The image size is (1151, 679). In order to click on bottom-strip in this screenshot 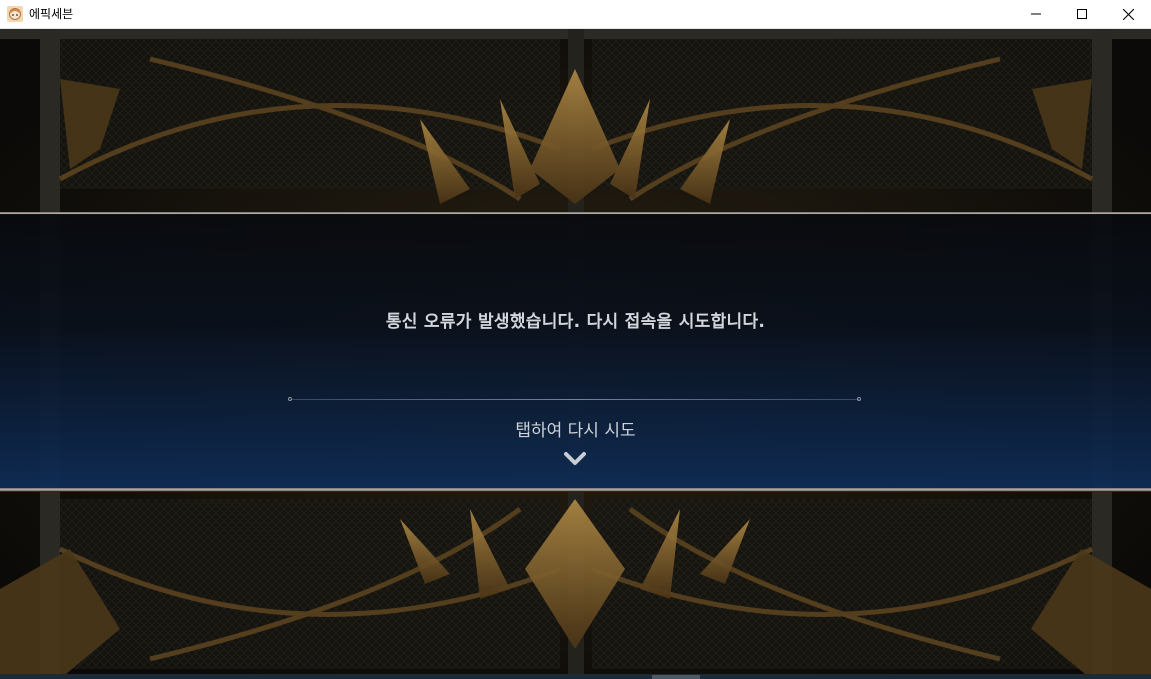, I will do `click(575, 676)`.